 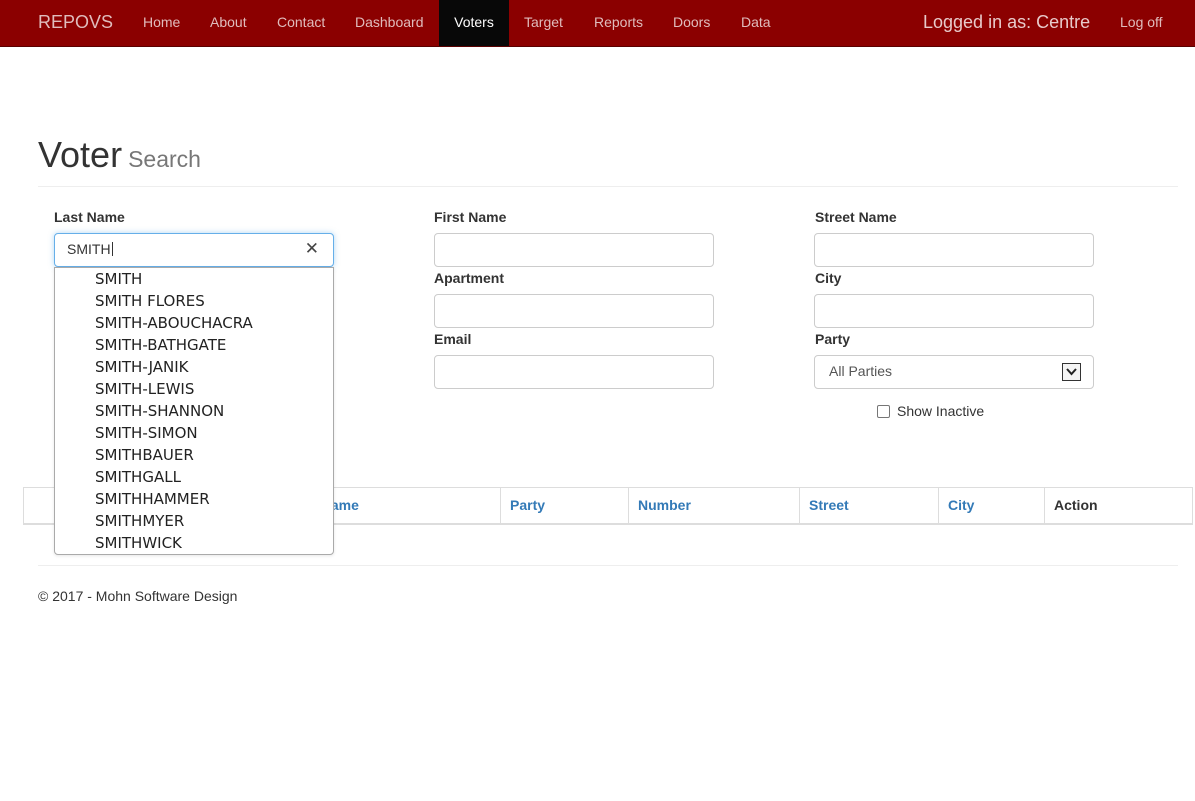 I want to click on first-name-label: First Name, so click(x=470, y=217).